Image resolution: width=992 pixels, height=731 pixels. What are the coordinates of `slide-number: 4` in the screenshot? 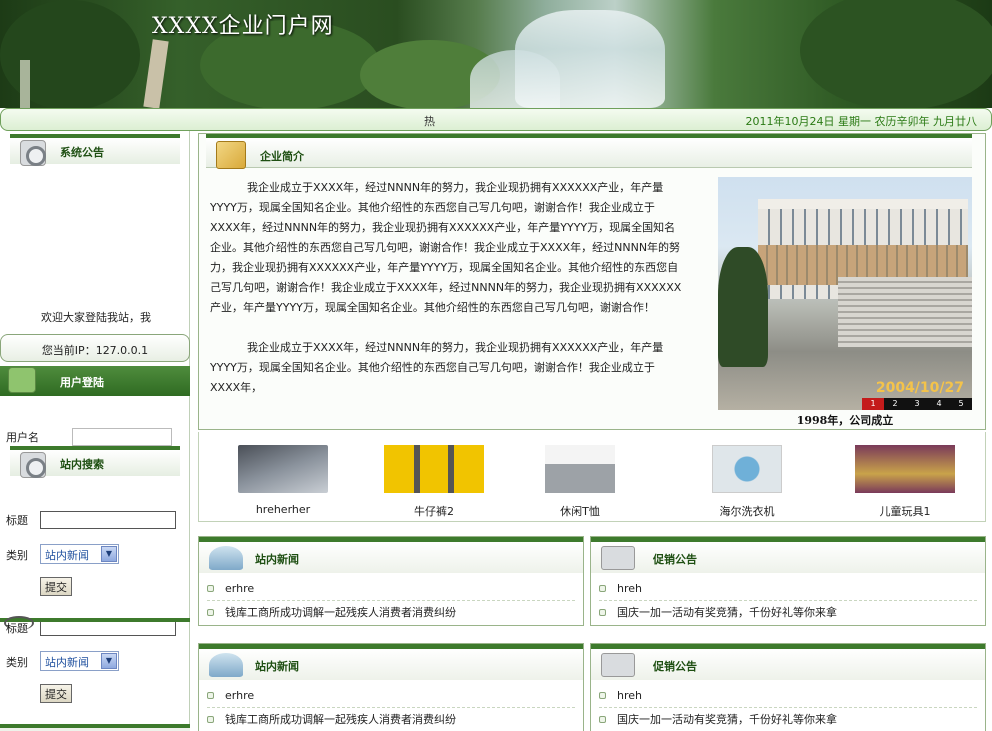 It's located at (939, 404).